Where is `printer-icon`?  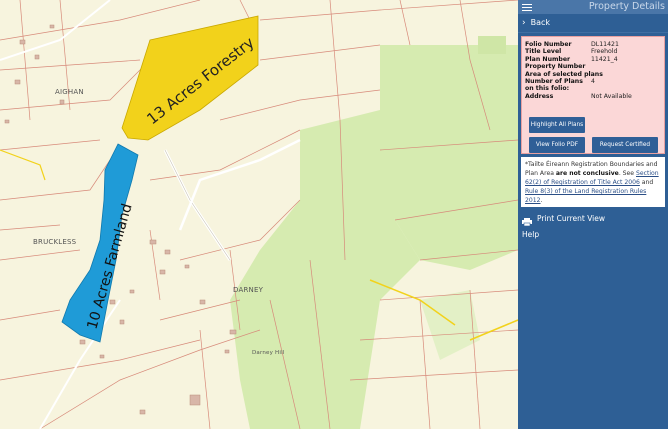
printer-icon is located at coordinates (527, 221).